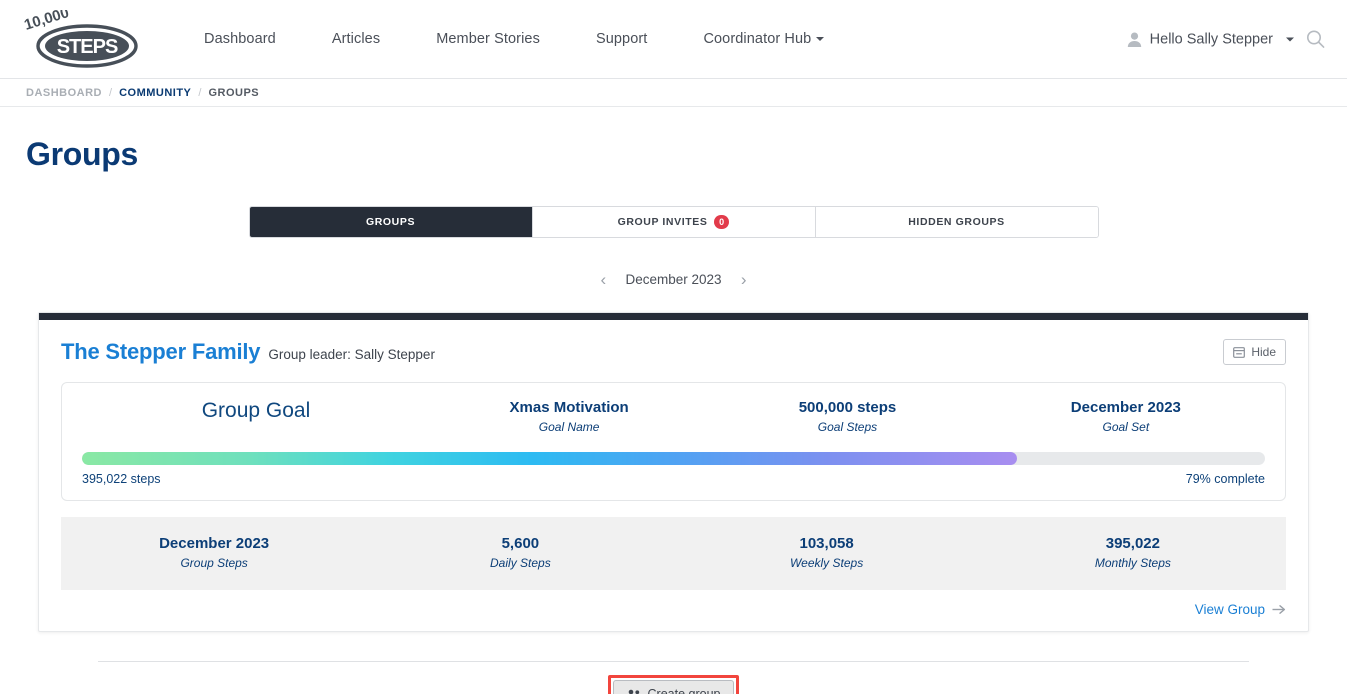 The height and width of the screenshot is (694, 1347). What do you see at coordinates (847, 427) in the screenshot?
I see `goal-label: Goal Steps` at bounding box center [847, 427].